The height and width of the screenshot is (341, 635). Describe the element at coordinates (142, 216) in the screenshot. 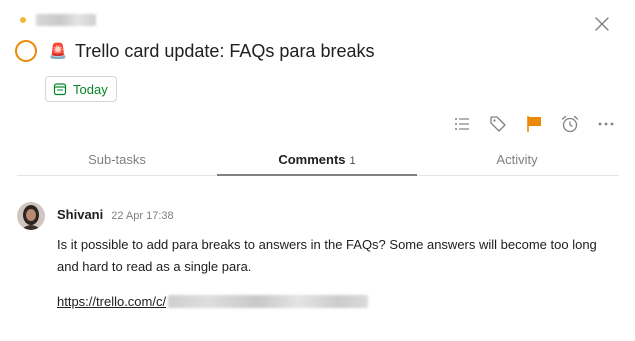

I see `comment-timestamp: 22 Apr 17:38` at that location.